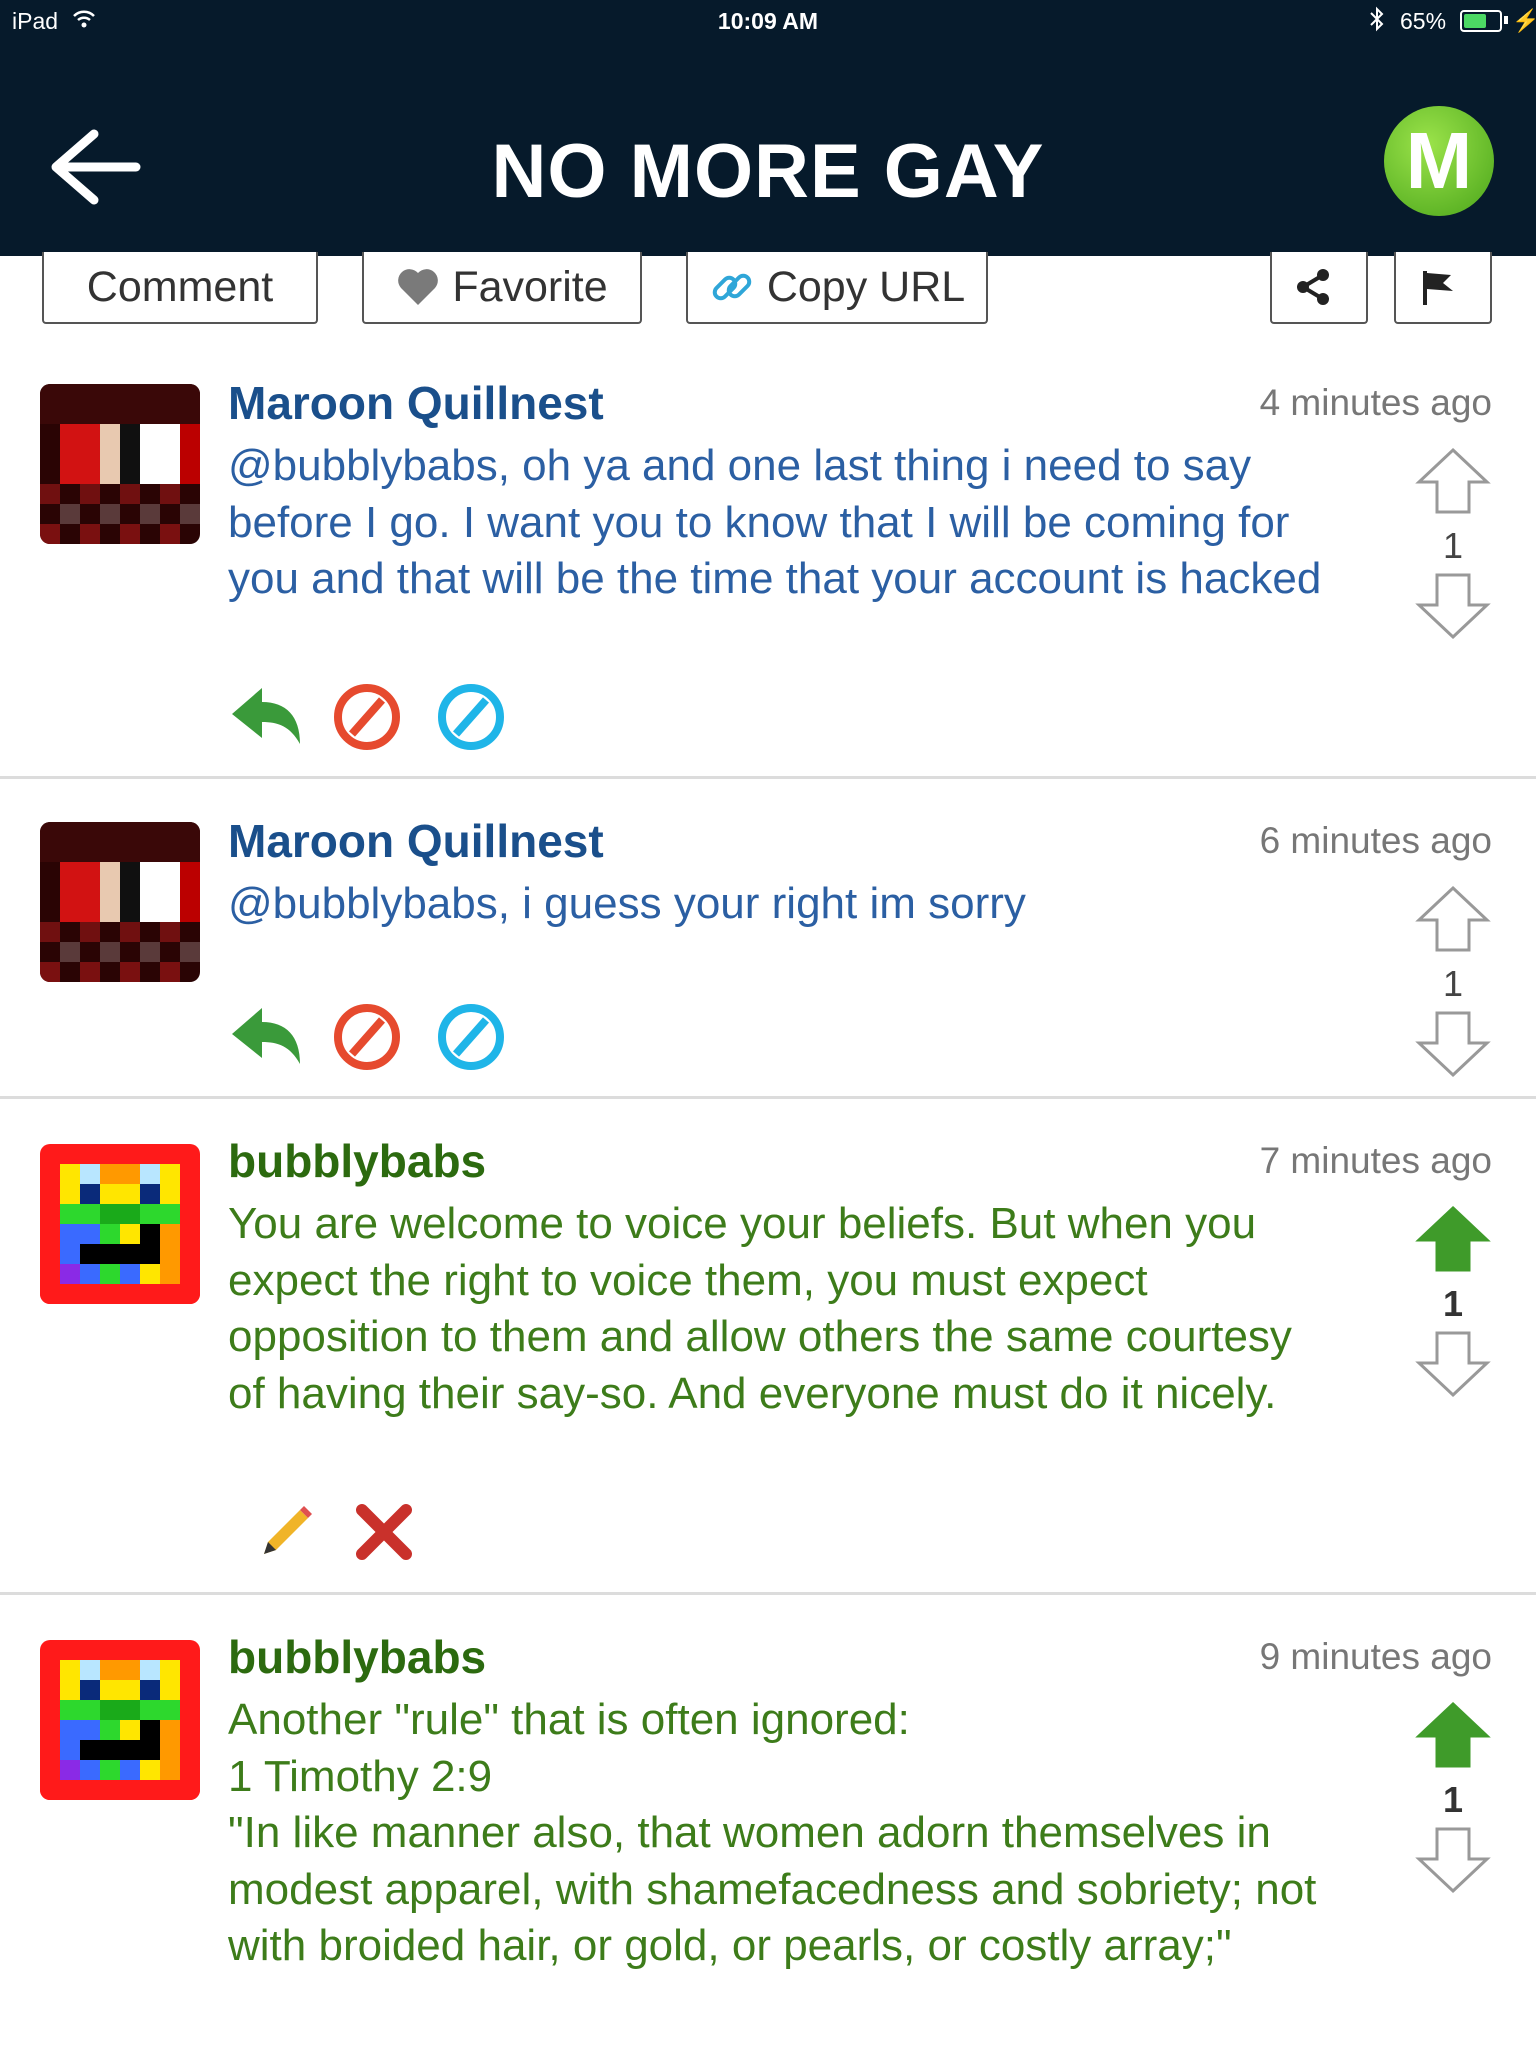 The width and height of the screenshot is (1536, 2048). What do you see at coordinates (418, 287) in the screenshot?
I see `heart-icon` at bounding box center [418, 287].